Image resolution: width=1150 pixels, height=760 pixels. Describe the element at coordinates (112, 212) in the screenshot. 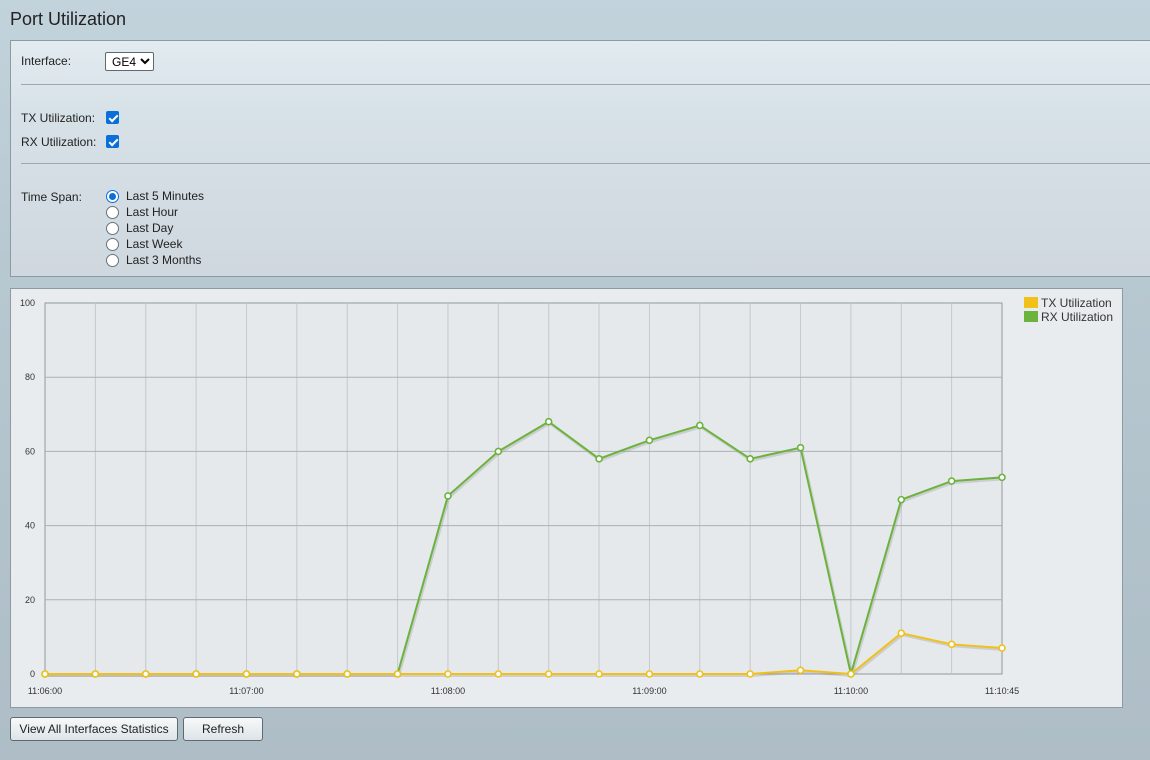

I see `time-span-radio-hour` at that location.